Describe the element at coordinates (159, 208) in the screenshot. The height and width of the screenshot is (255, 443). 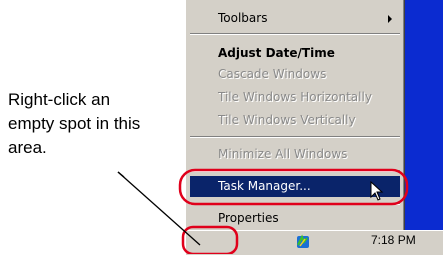
I see `pointer-line` at that location.